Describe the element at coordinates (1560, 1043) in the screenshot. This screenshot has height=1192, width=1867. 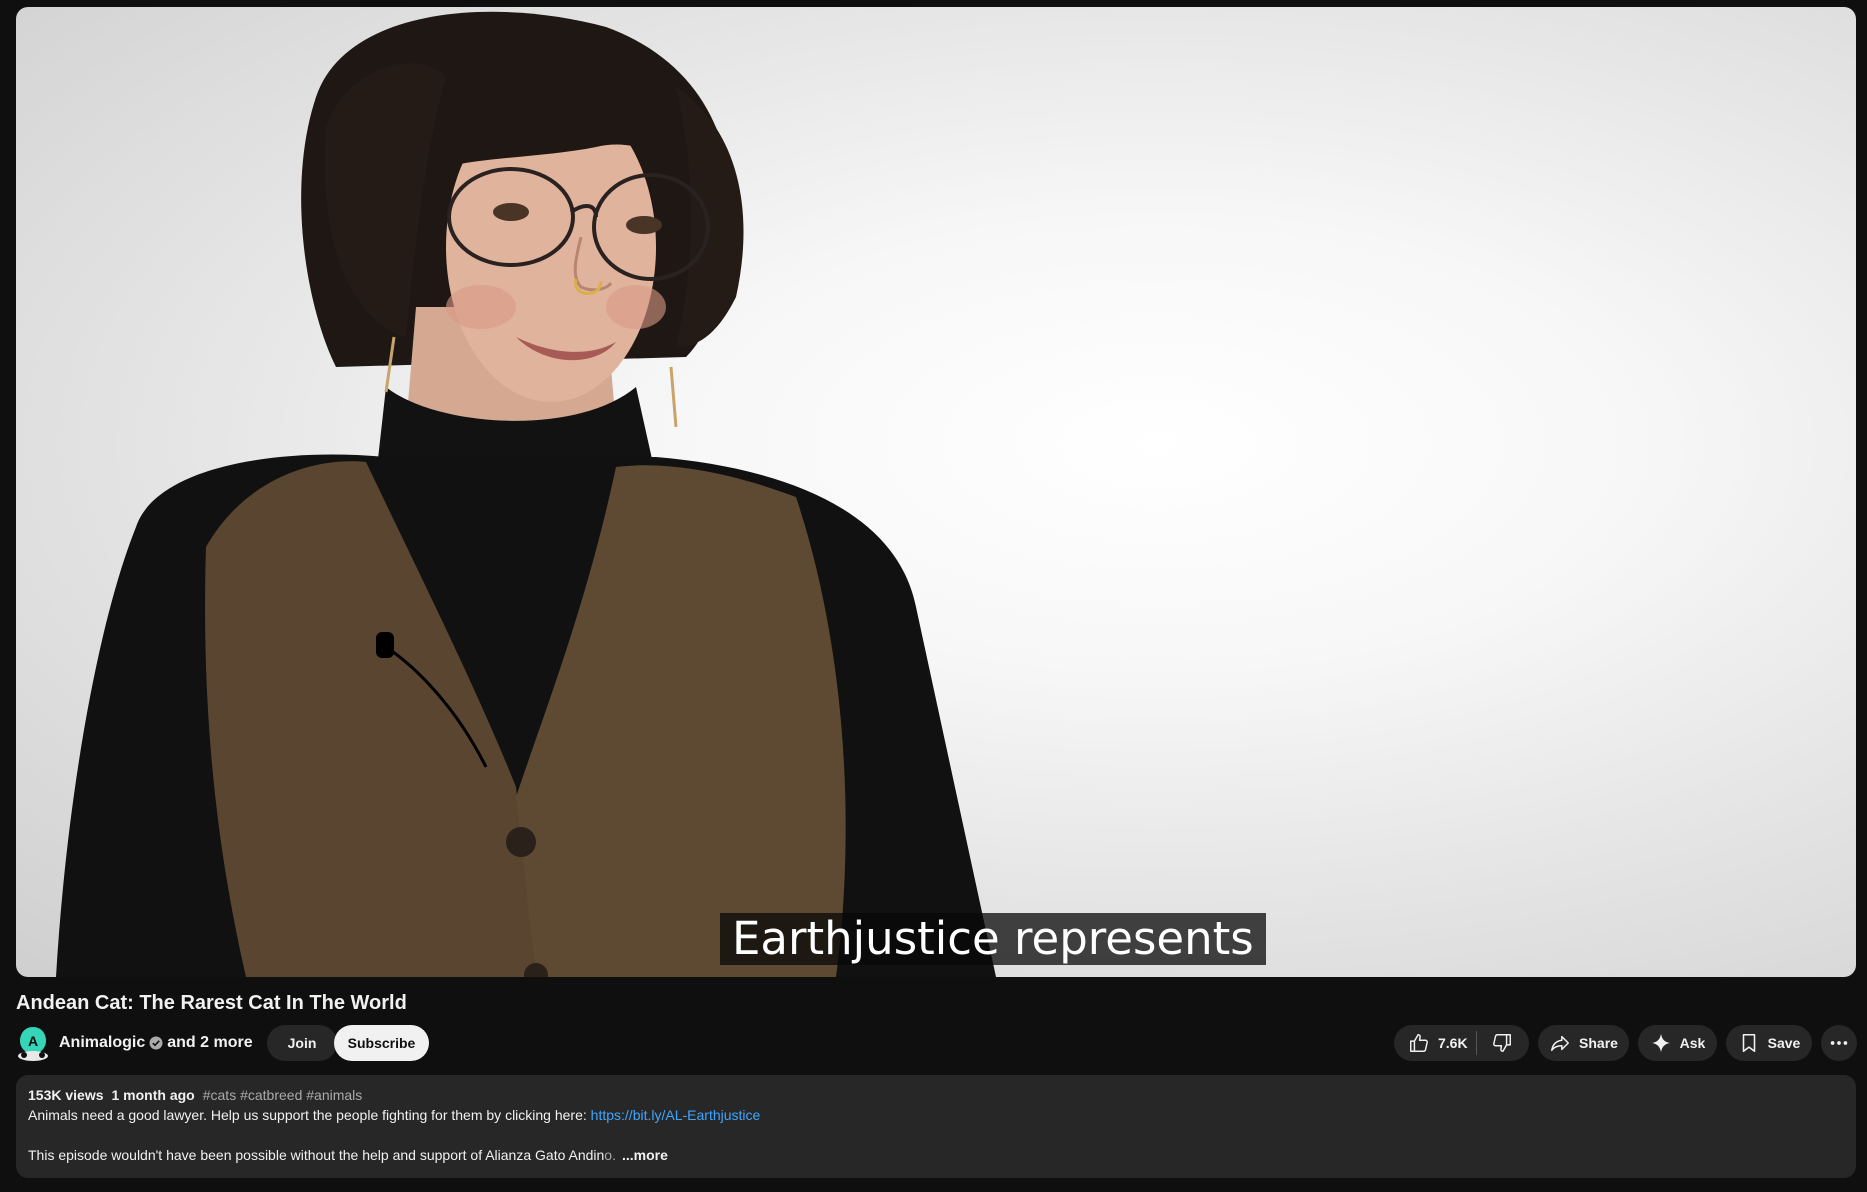
I see `share-icon` at that location.